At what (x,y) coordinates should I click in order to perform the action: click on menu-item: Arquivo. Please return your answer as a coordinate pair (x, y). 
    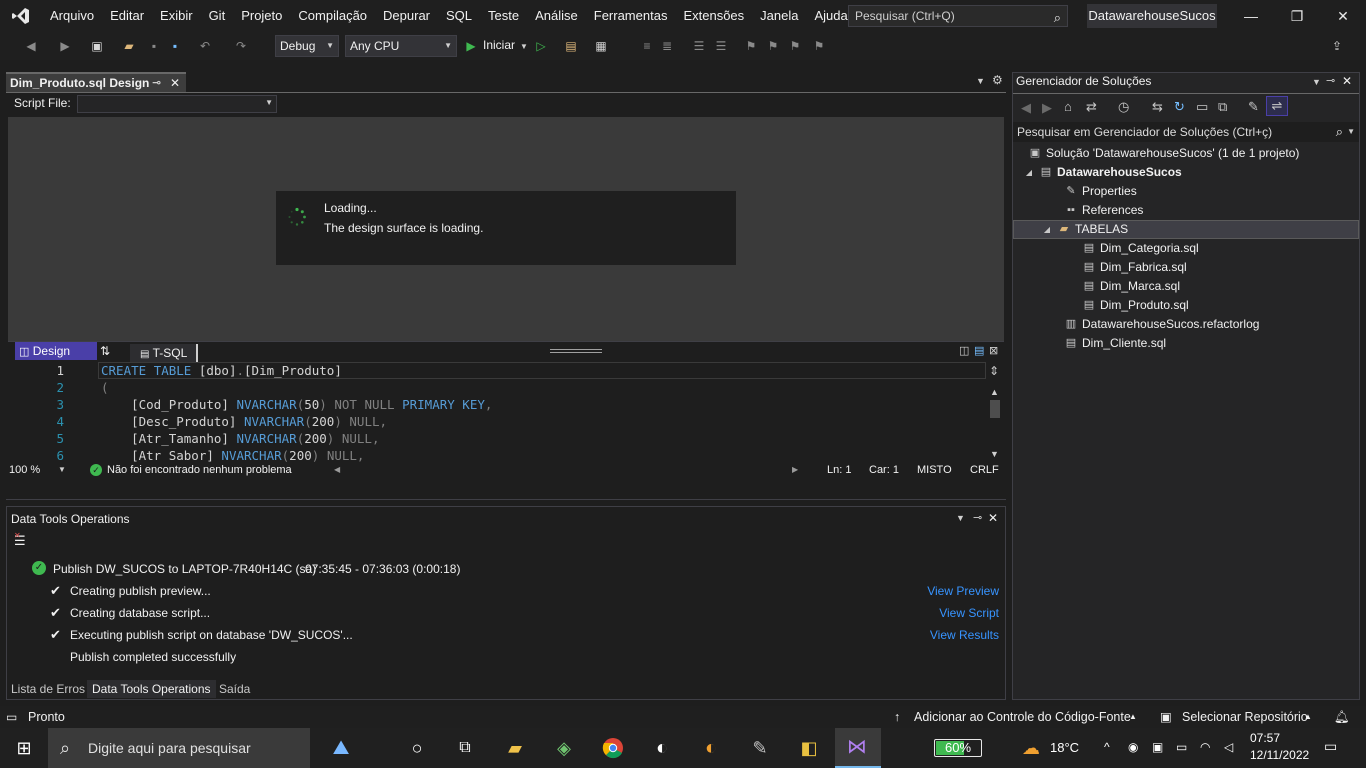
    Looking at the image, I should click on (72, 16).